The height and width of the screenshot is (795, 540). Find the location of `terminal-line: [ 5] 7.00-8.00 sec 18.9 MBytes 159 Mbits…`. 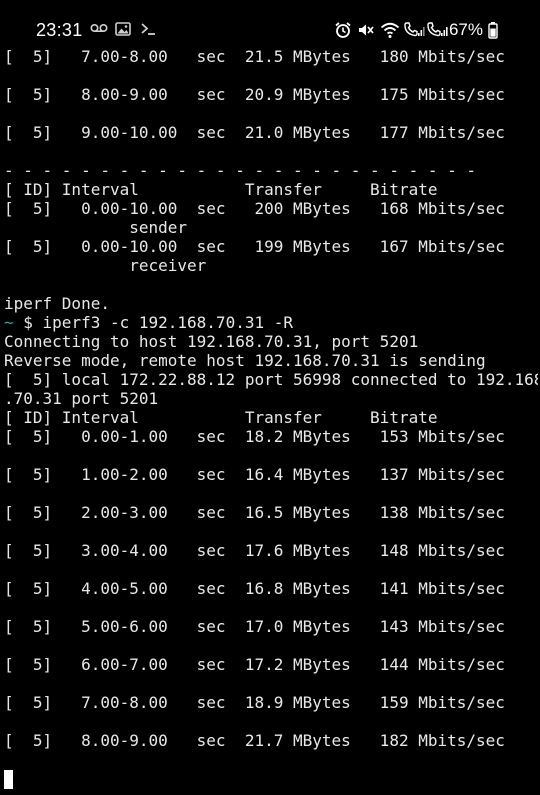

terminal-line: [ 5] 7.00-8.00 sec 18.9 MBytes 159 Mbits… is located at coordinates (254, 702).